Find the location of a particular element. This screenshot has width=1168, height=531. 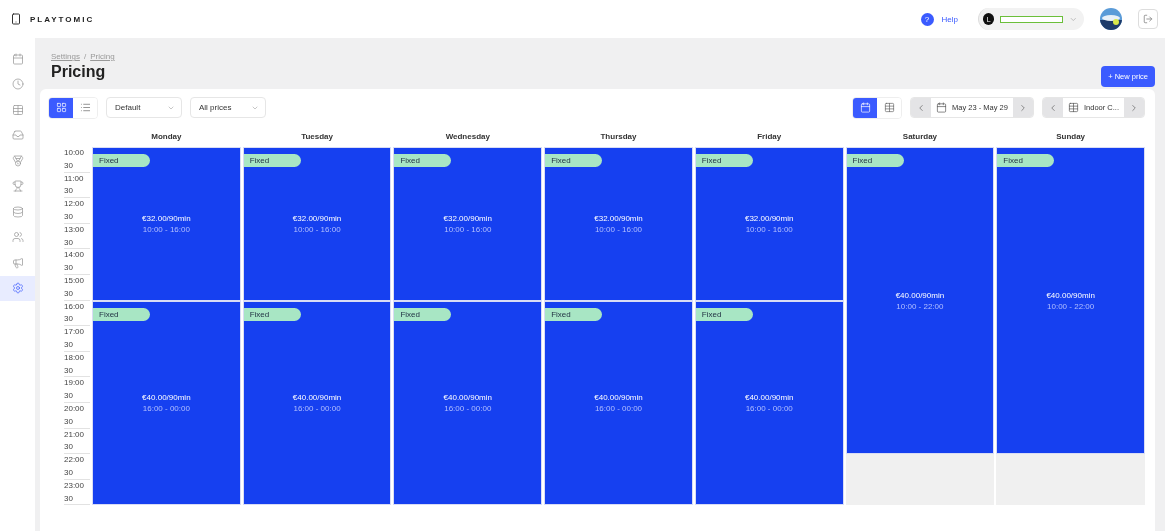

time-label: 18:00 is located at coordinates (75, 357).